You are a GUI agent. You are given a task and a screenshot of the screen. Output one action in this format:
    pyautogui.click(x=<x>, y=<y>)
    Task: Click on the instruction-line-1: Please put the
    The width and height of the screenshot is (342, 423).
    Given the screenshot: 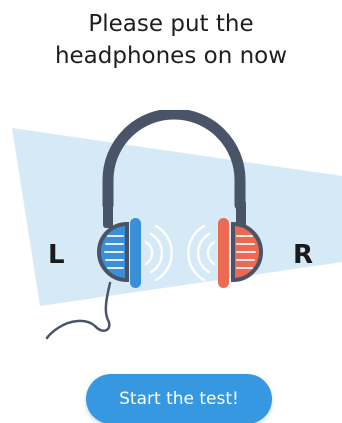 What is the action you would take?
    pyautogui.click(x=171, y=24)
    